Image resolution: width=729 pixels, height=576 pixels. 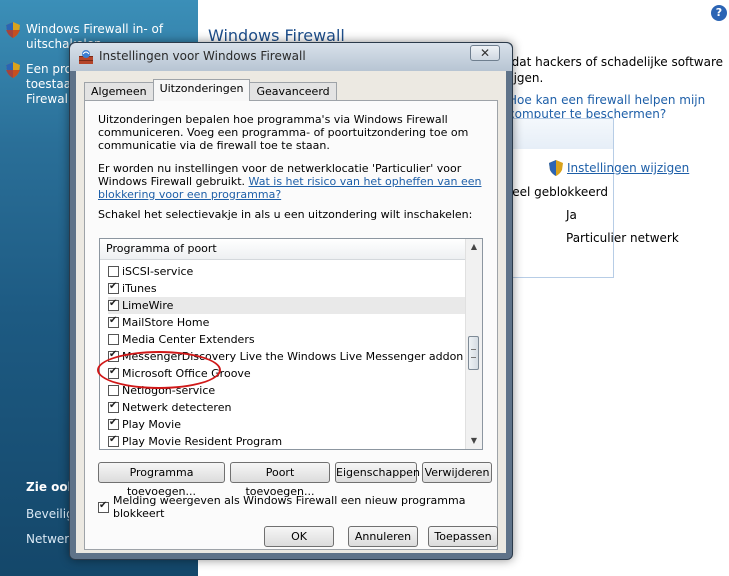 What do you see at coordinates (202, 56) in the screenshot?
I see `dialog-title: Instellingen voor Windows Firewall` at bounding box center [202, 56].